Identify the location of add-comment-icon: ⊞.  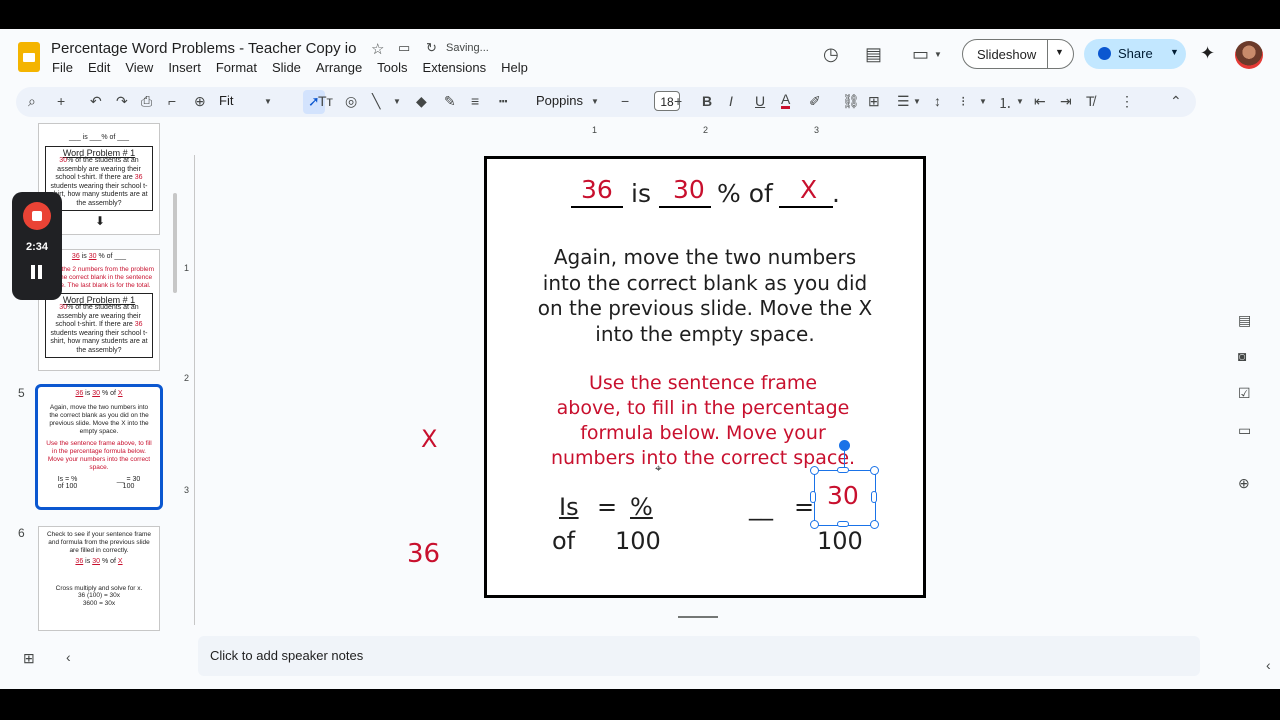
(874, 101).